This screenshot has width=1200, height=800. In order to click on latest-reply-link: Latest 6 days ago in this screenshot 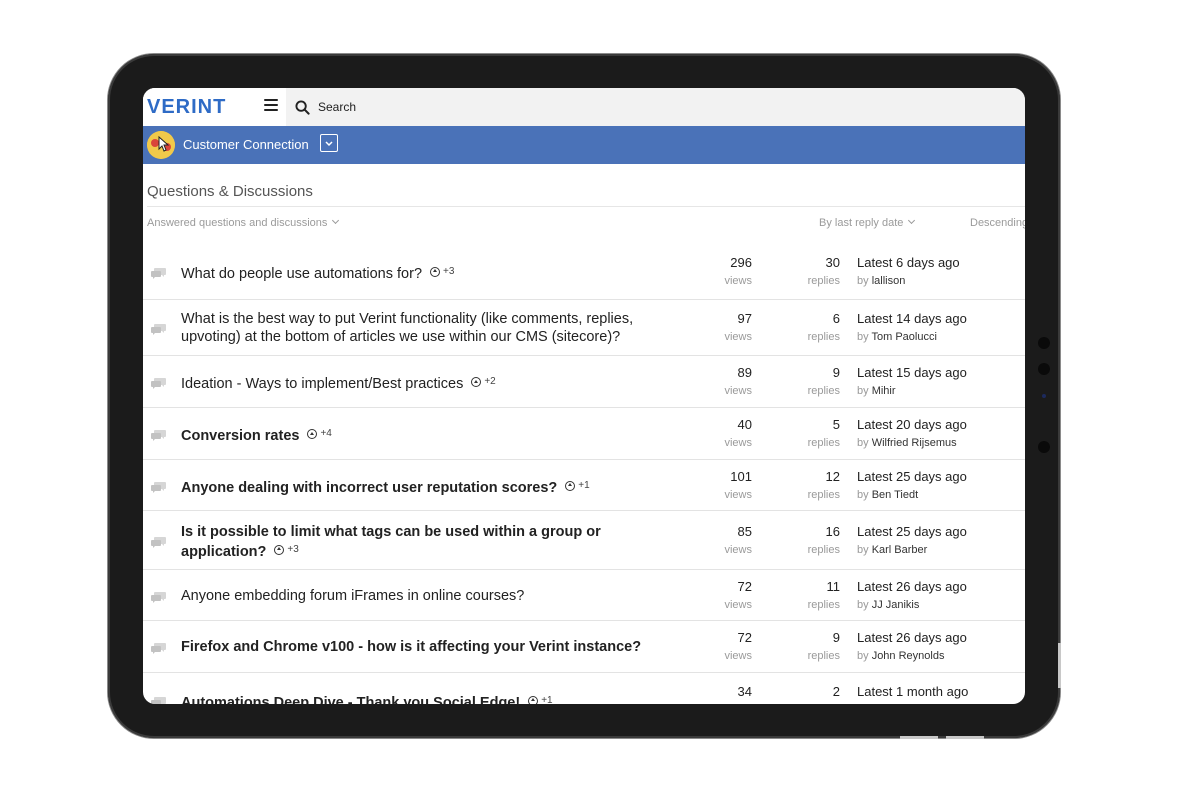, I will do `click(908, 262)`.